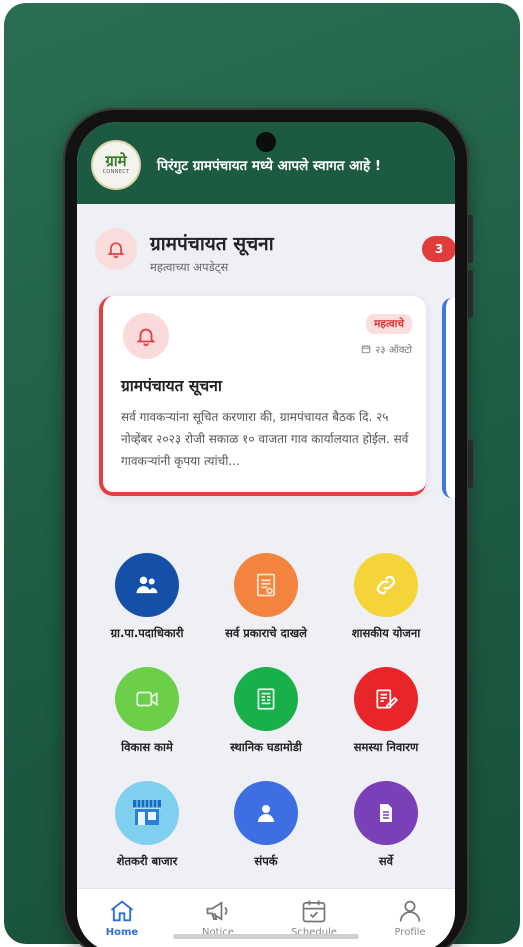 The width and height of the screenshot is (523, 947). I want to click on service-label: सर्वे, so click(386, 861).